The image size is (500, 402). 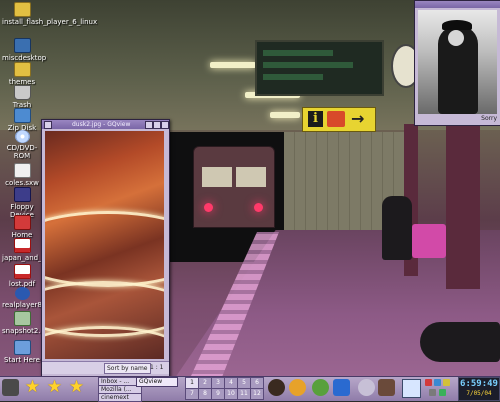 What do you see at coordinates (463, 206) in the screenshot?
I see `wallpaper-pillar` at bounding box center [463, 206].